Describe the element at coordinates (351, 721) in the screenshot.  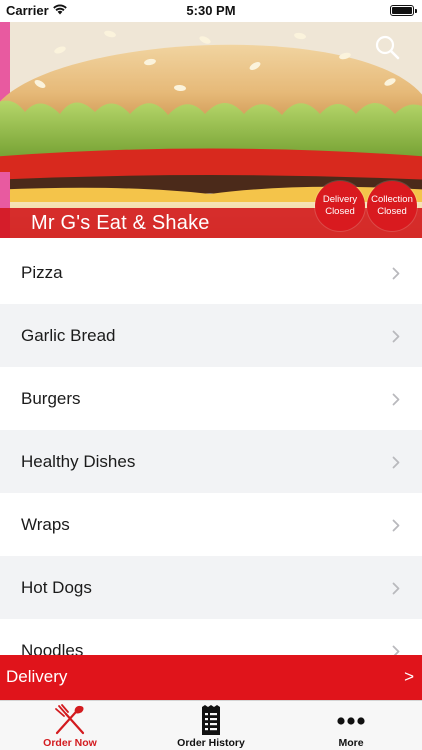
I see `more-dots-icon` at that location.